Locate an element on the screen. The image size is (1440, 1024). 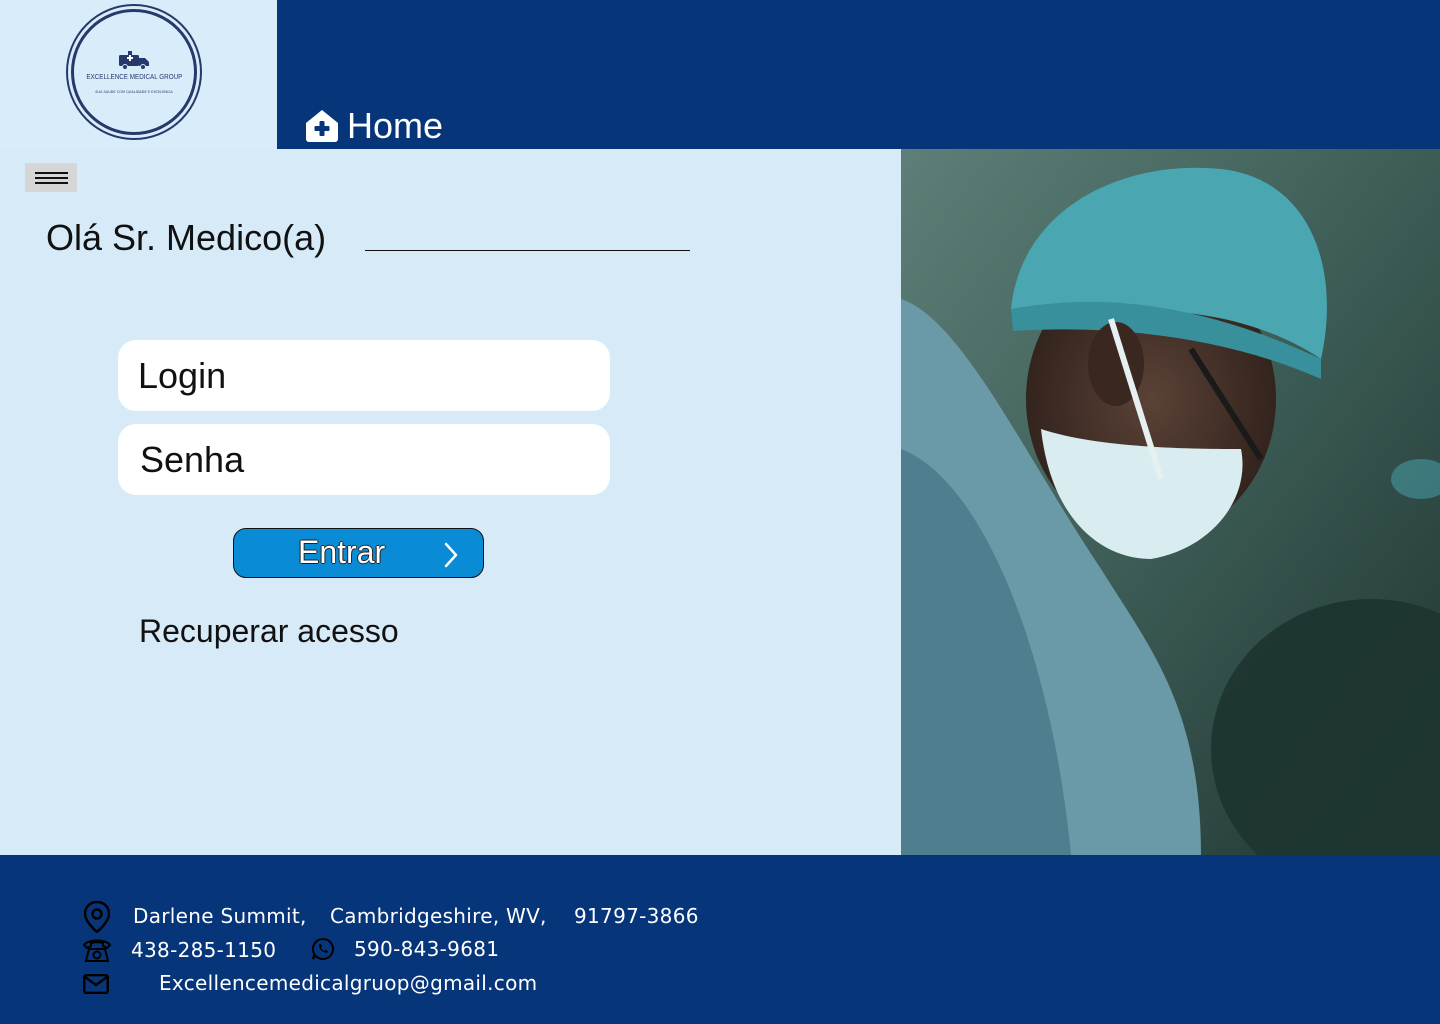
password-input is located at coordinates (364, 459).